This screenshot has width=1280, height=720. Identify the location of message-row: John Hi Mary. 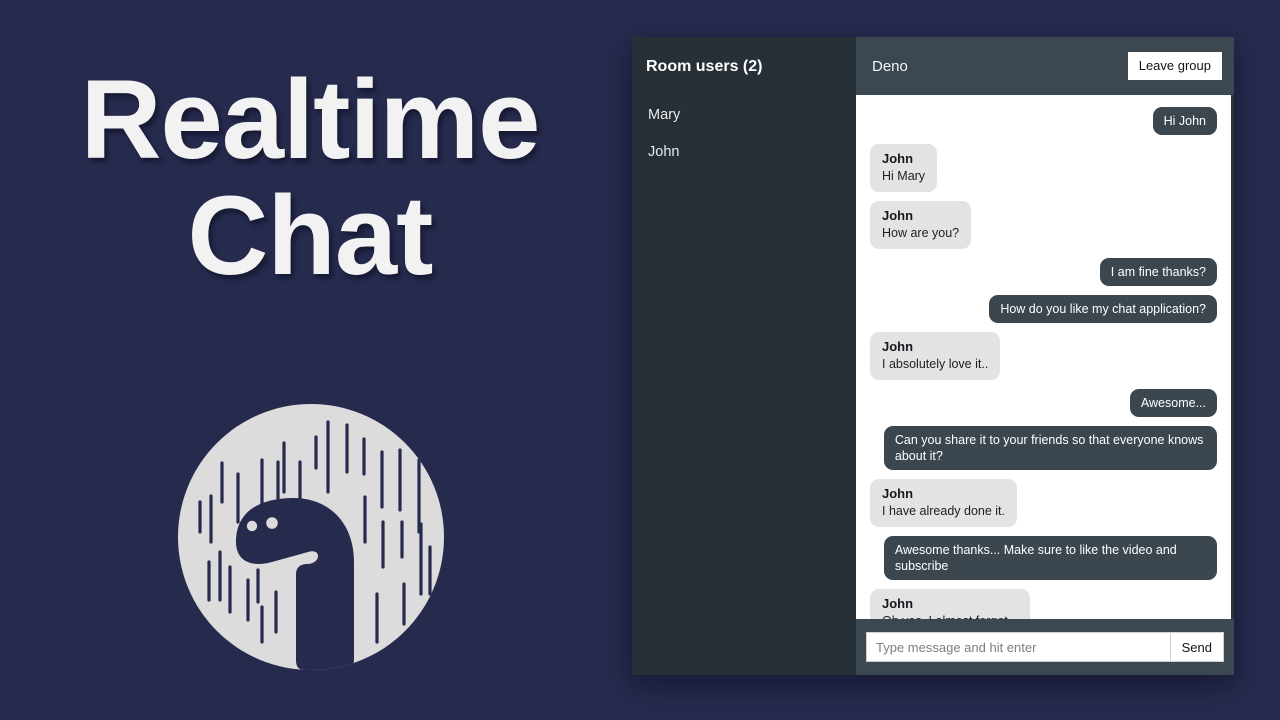
(1043, 168).